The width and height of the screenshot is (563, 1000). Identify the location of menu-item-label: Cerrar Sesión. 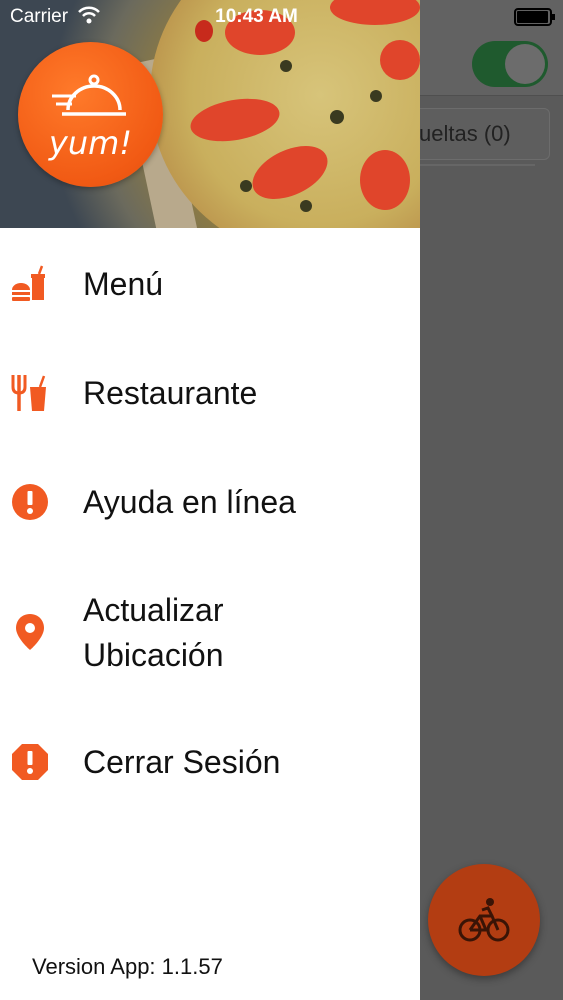
(182, 762).